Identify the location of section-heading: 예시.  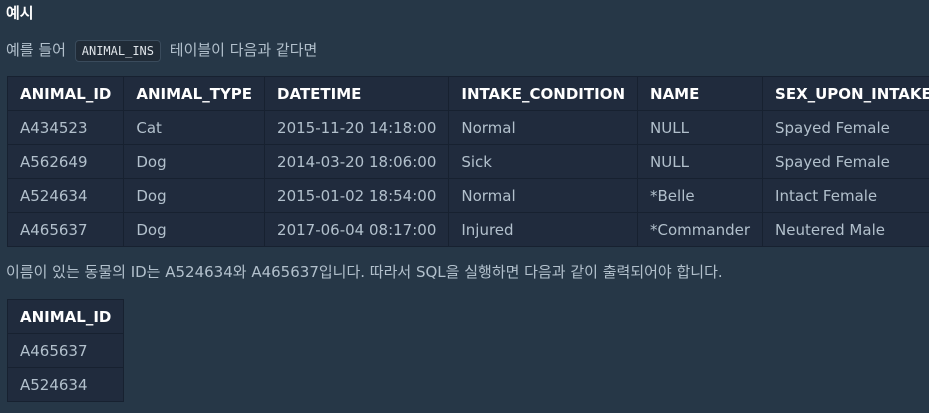
(20, 13).